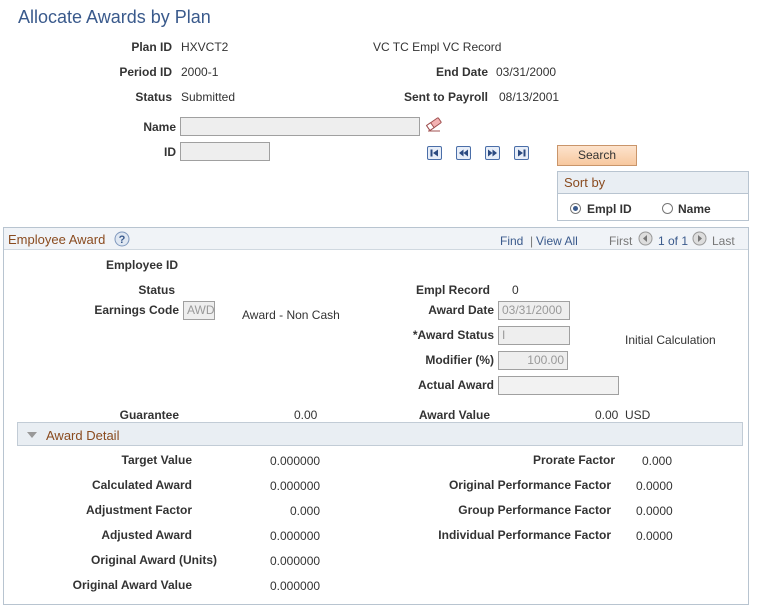  What do you see at coordinates (573, 460) in the screenshot?
I see `detail-right-label: Prorate Factor` at bounding box center [573, 460].